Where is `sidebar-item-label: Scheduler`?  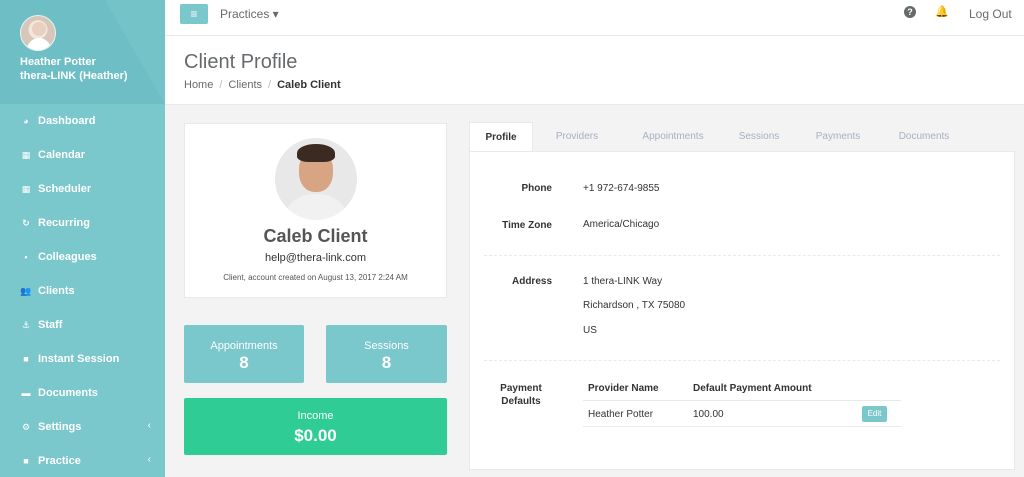
sidebar-item-label: Scheduler is located at coordinates (65, 189).